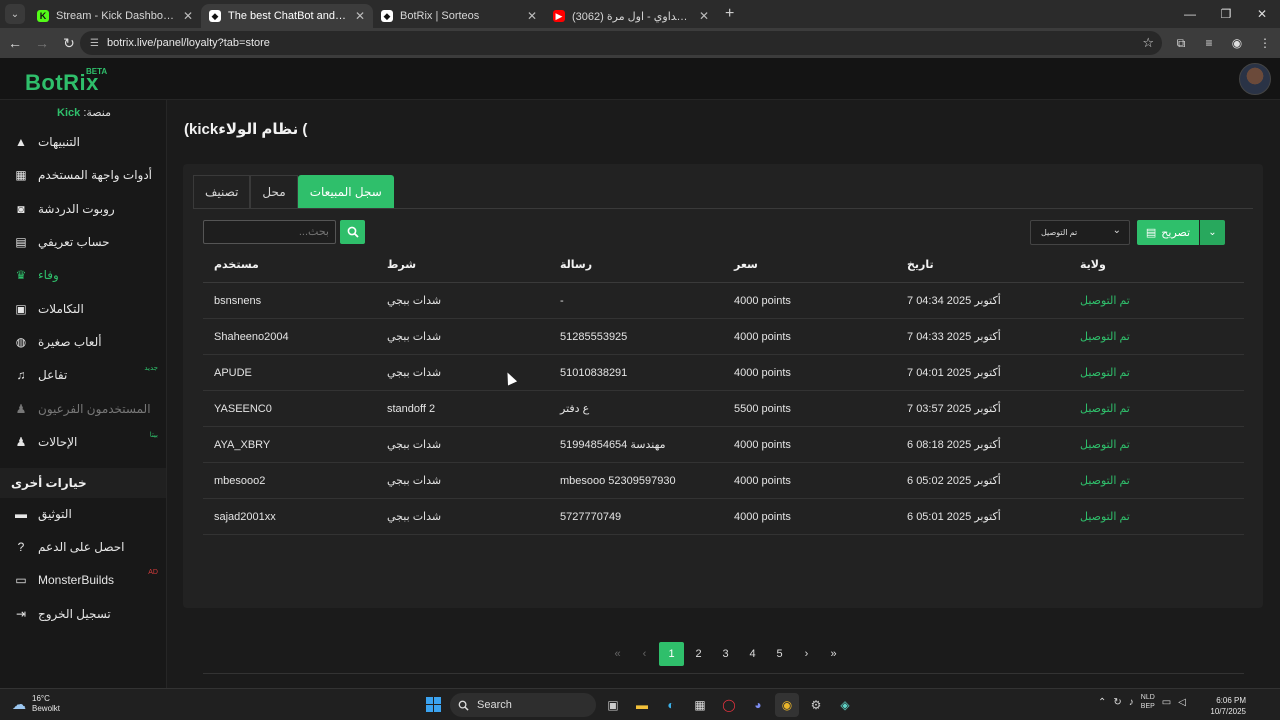 This screenshot has width=1280, height=720. What do you see at coordinates (83, 342) in the screenshot?
I see `sidebar-item-minigames: ◍ ألعاب صغيرة` at bounding box center [83, 342].